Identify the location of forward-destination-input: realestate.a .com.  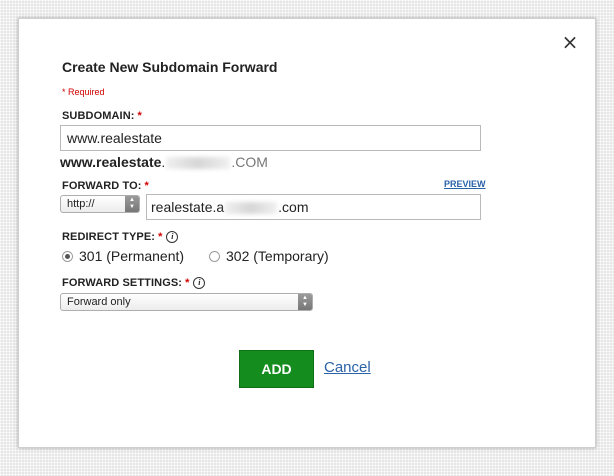
(313, 207).